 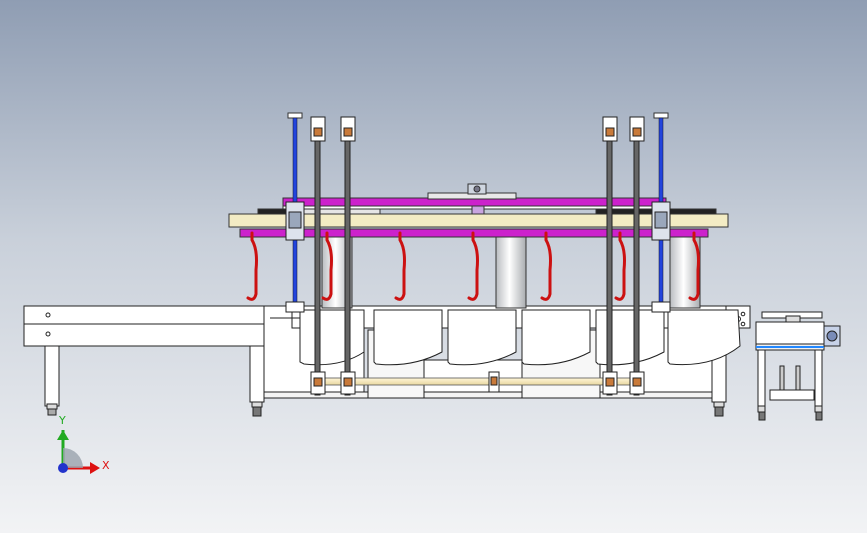 What do you see at coordinates (157, 335) in the screenshot?
I see `infeed-belt-lower` at bounding box center [157, 335].